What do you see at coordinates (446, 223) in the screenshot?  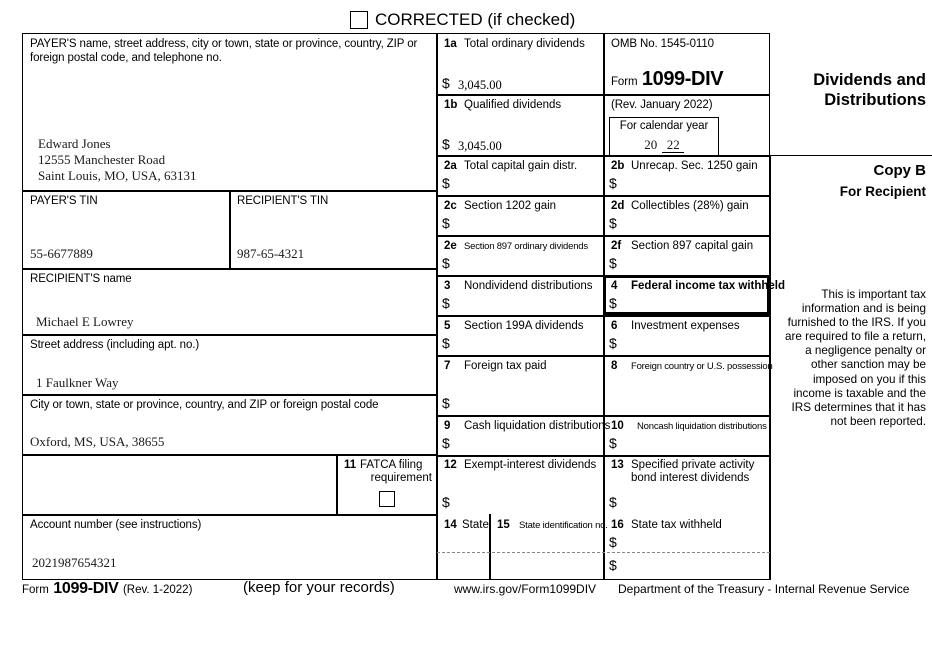 I see `box2c-currency: $` at bounding box center [446, 223].